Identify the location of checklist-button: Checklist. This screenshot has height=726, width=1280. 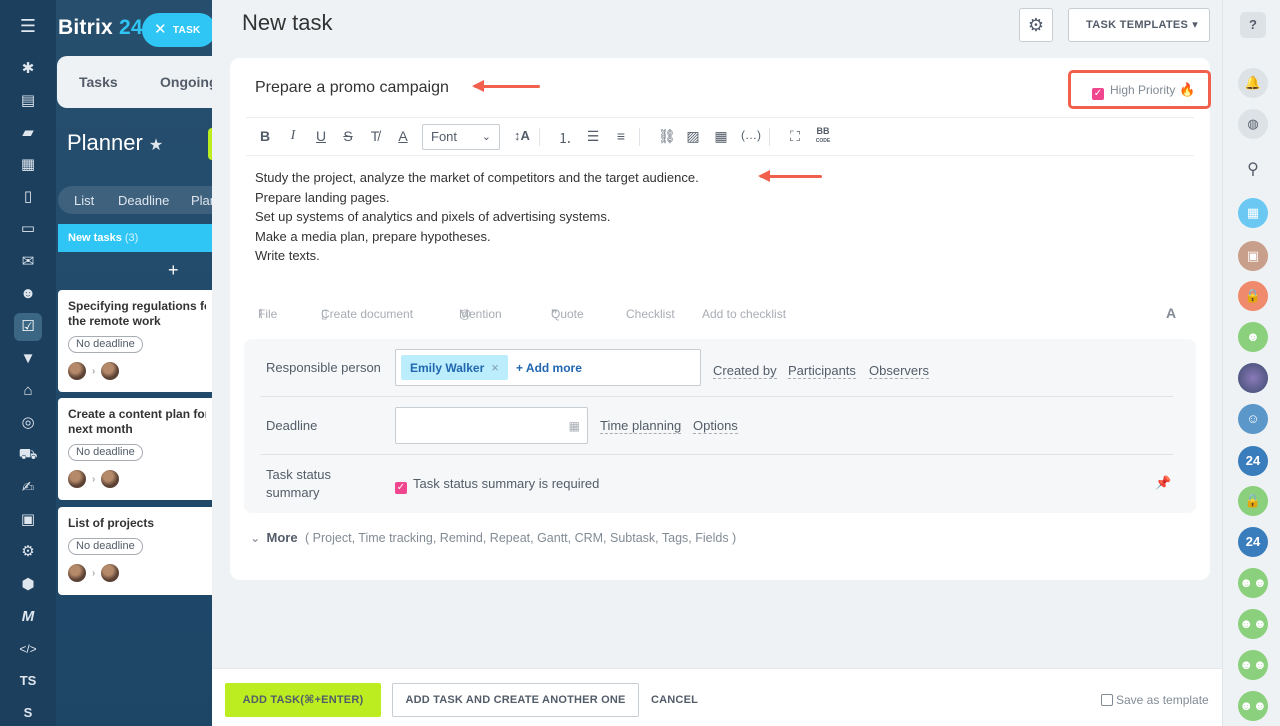
(650, 314).